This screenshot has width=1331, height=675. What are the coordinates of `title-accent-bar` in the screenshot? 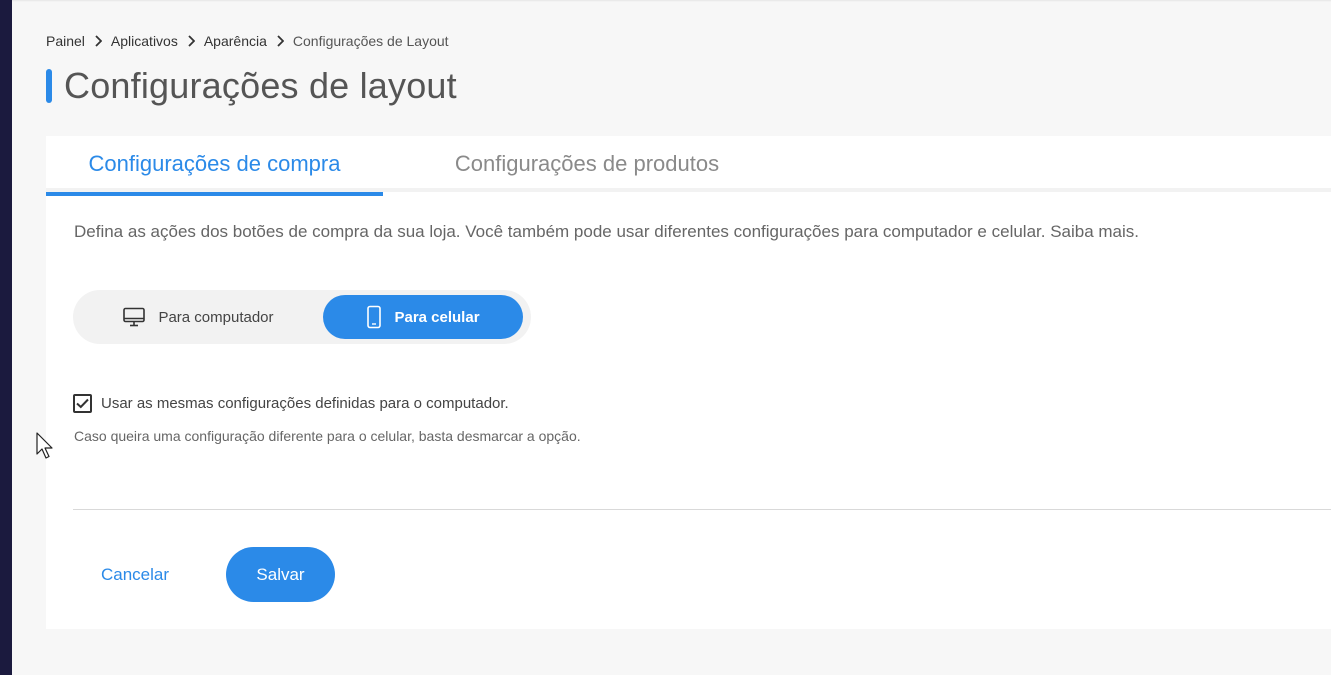 It's located at (49, 86).